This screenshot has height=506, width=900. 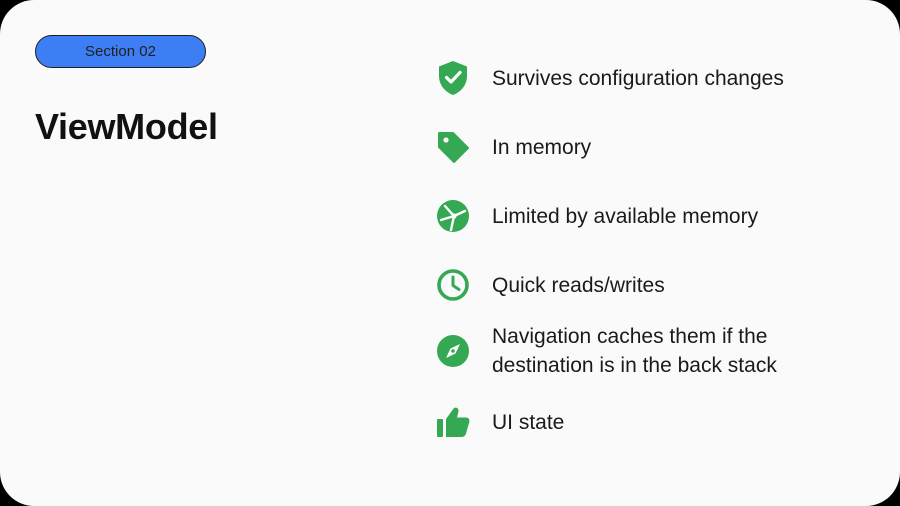 What do you see at coordinates (625, 216) in the screenshot?
I see `feature-label: Limited by available memory` at bounding box center [625, 216].